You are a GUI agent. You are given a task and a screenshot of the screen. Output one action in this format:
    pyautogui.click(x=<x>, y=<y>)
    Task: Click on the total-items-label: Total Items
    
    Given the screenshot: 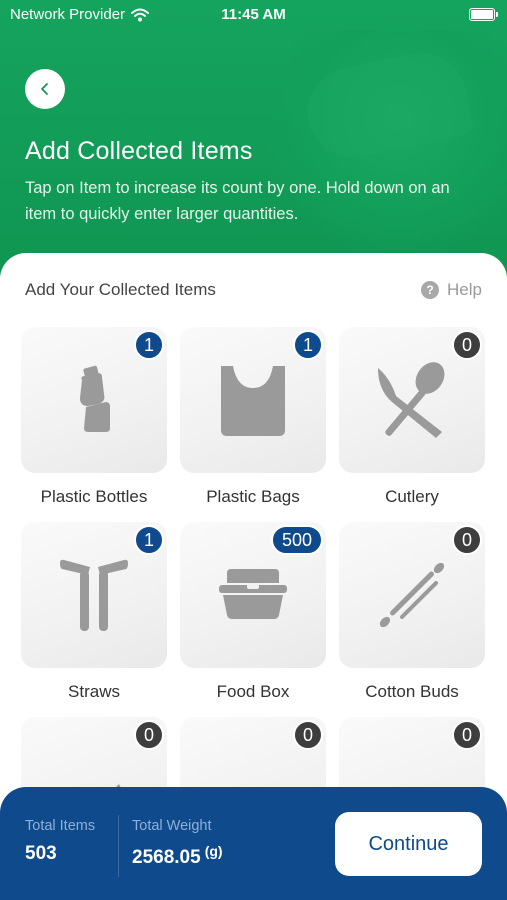 What is the action you would take?
    pyautogui.click(x=60, y=826)
    